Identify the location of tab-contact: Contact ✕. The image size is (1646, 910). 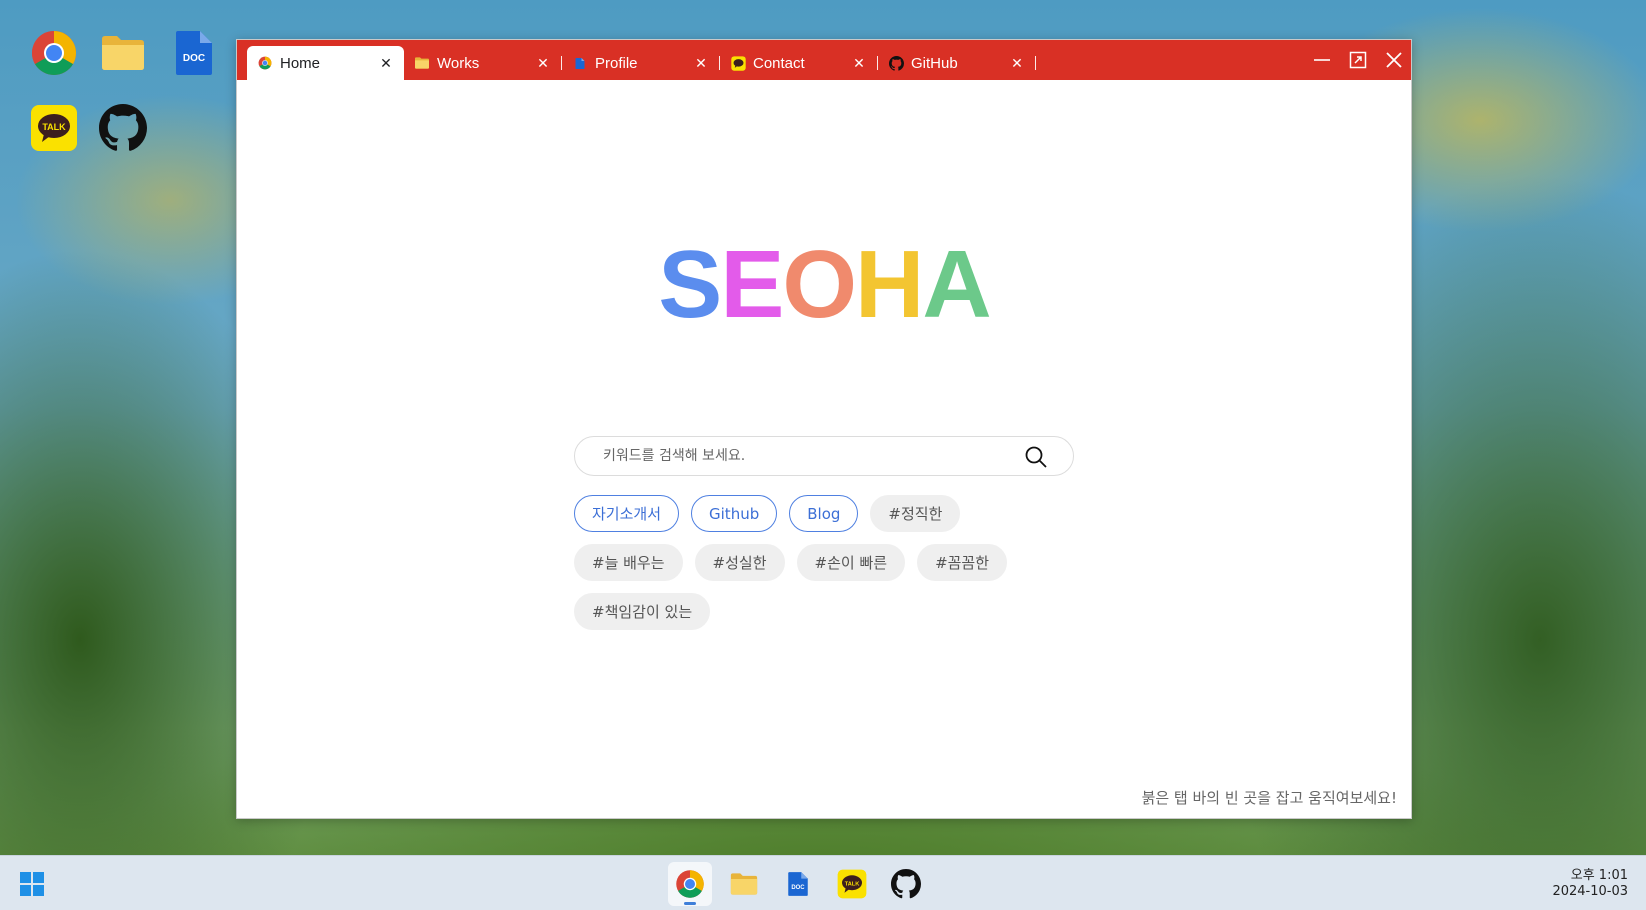
(798, 63).